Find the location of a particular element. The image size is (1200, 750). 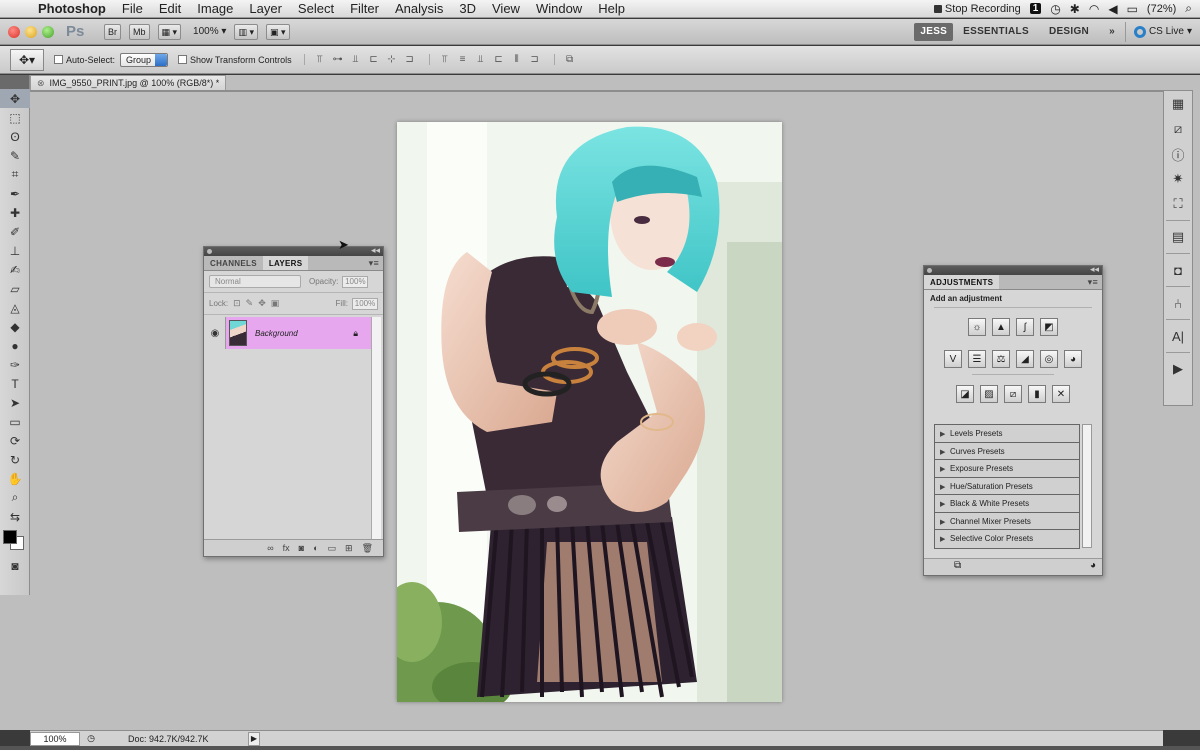

auto-select-checkbox is located at coordinates (58, 59).